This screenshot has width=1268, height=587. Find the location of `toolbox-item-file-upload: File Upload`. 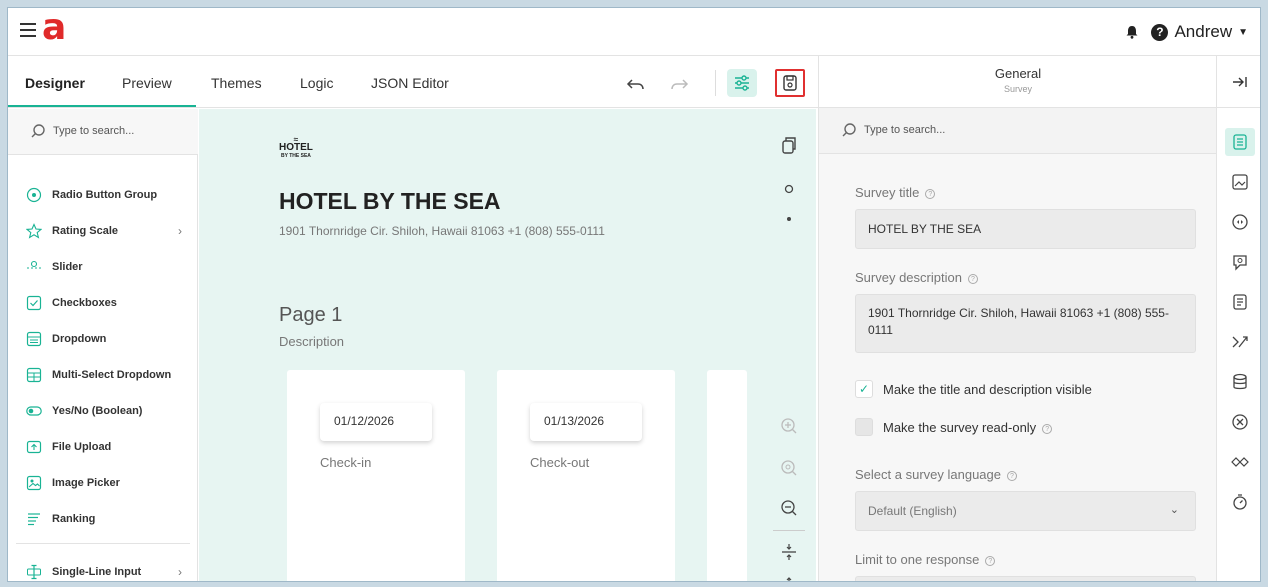

toolbox-item-file-upload: File Upload is located at coordinates (106, 447).